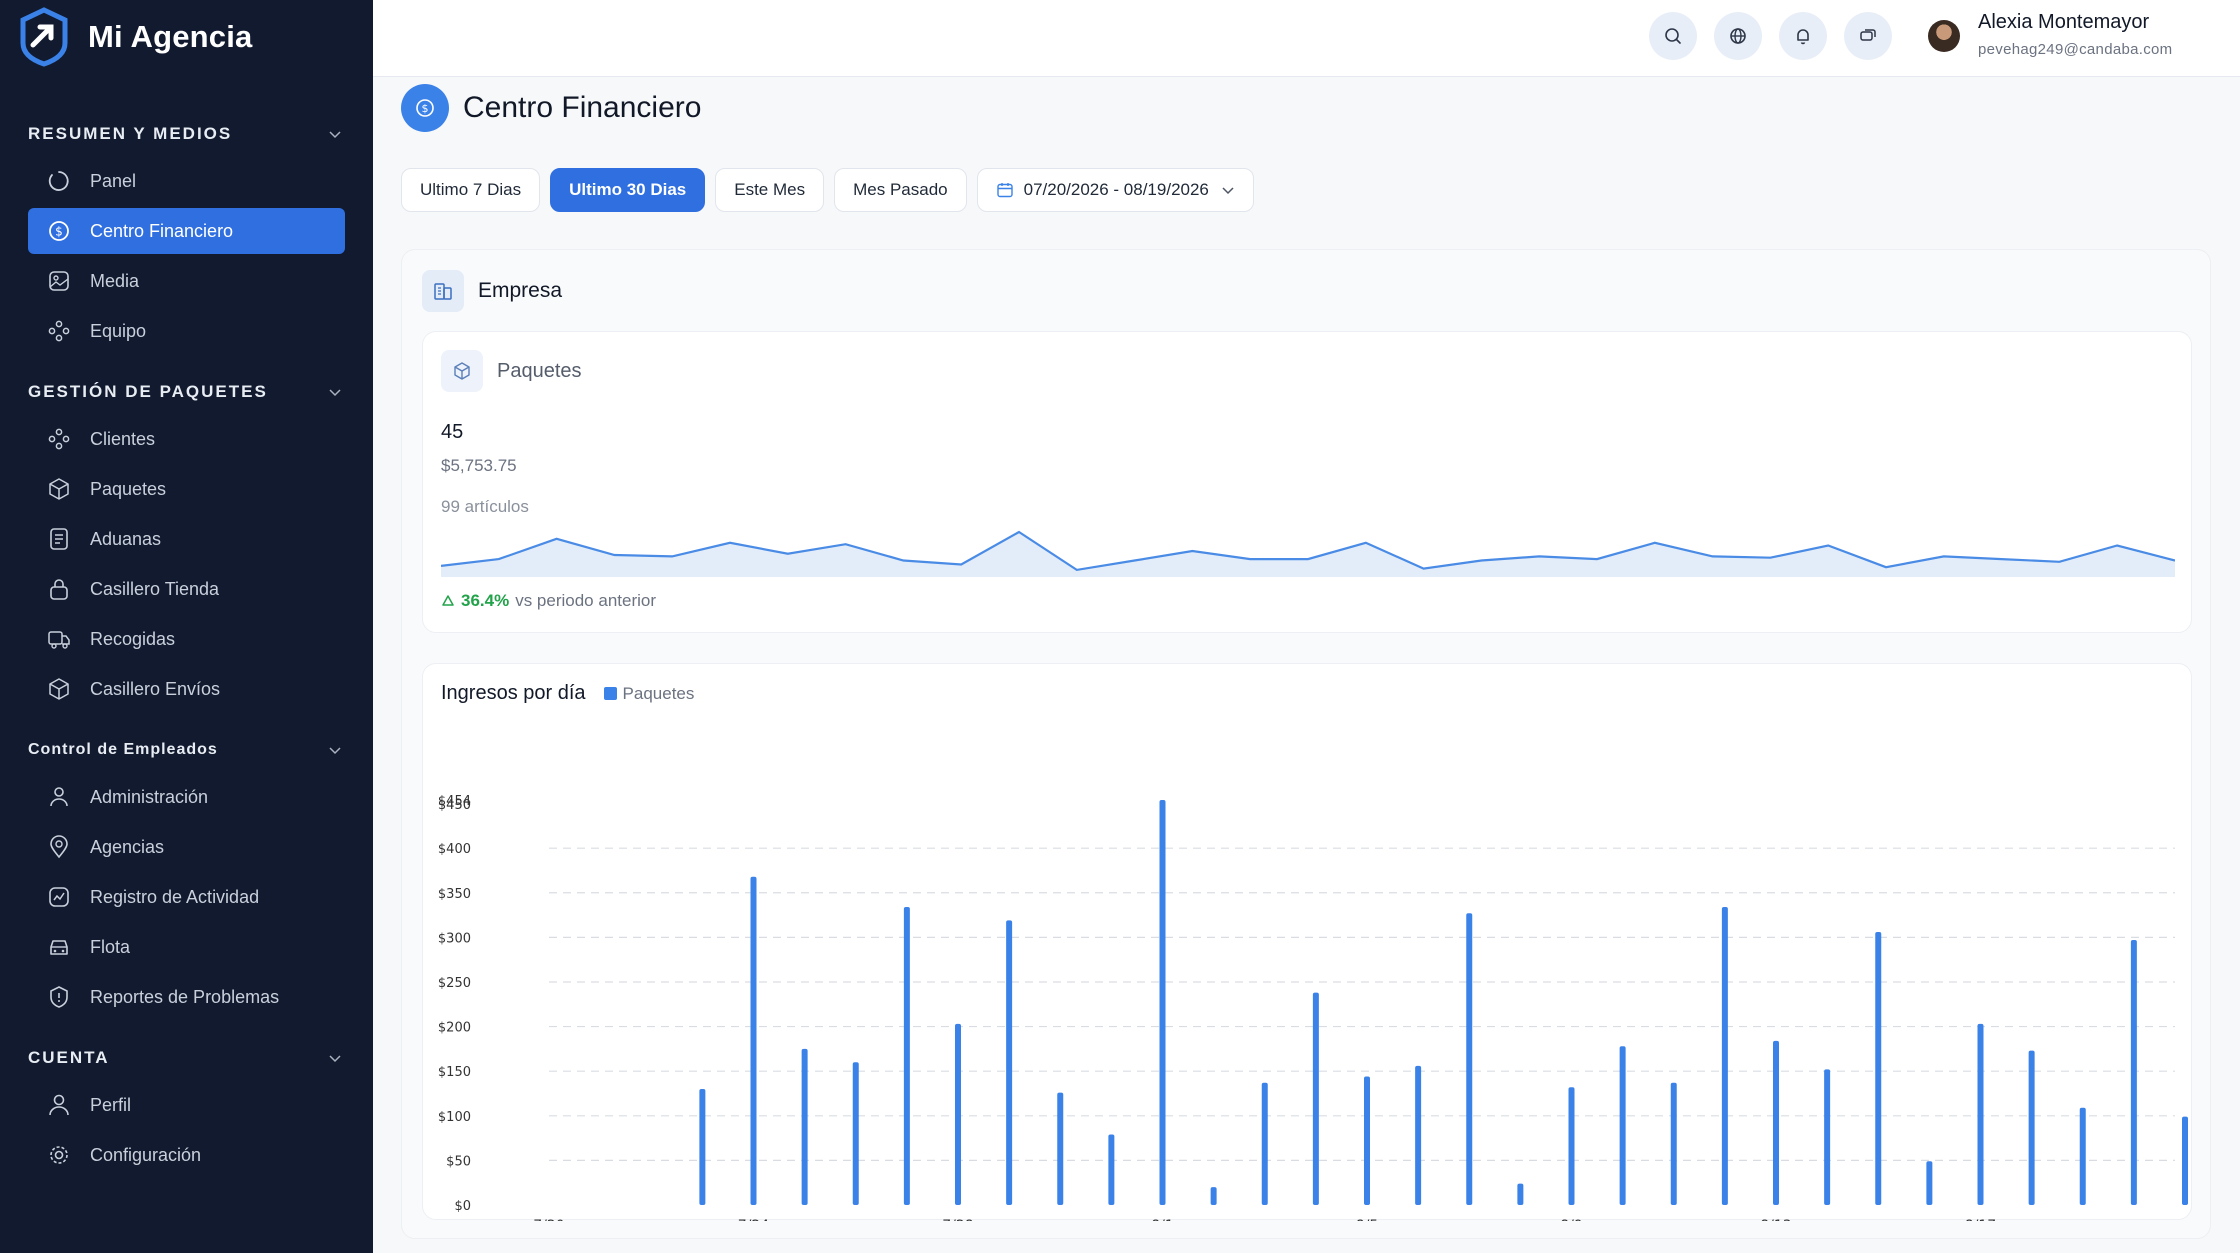 Image resolution: width=2240 pixels, height=1253 pixels. I want to click on sidebar-item-casillero-envios: Casillero Envíos, so click(186, 689).